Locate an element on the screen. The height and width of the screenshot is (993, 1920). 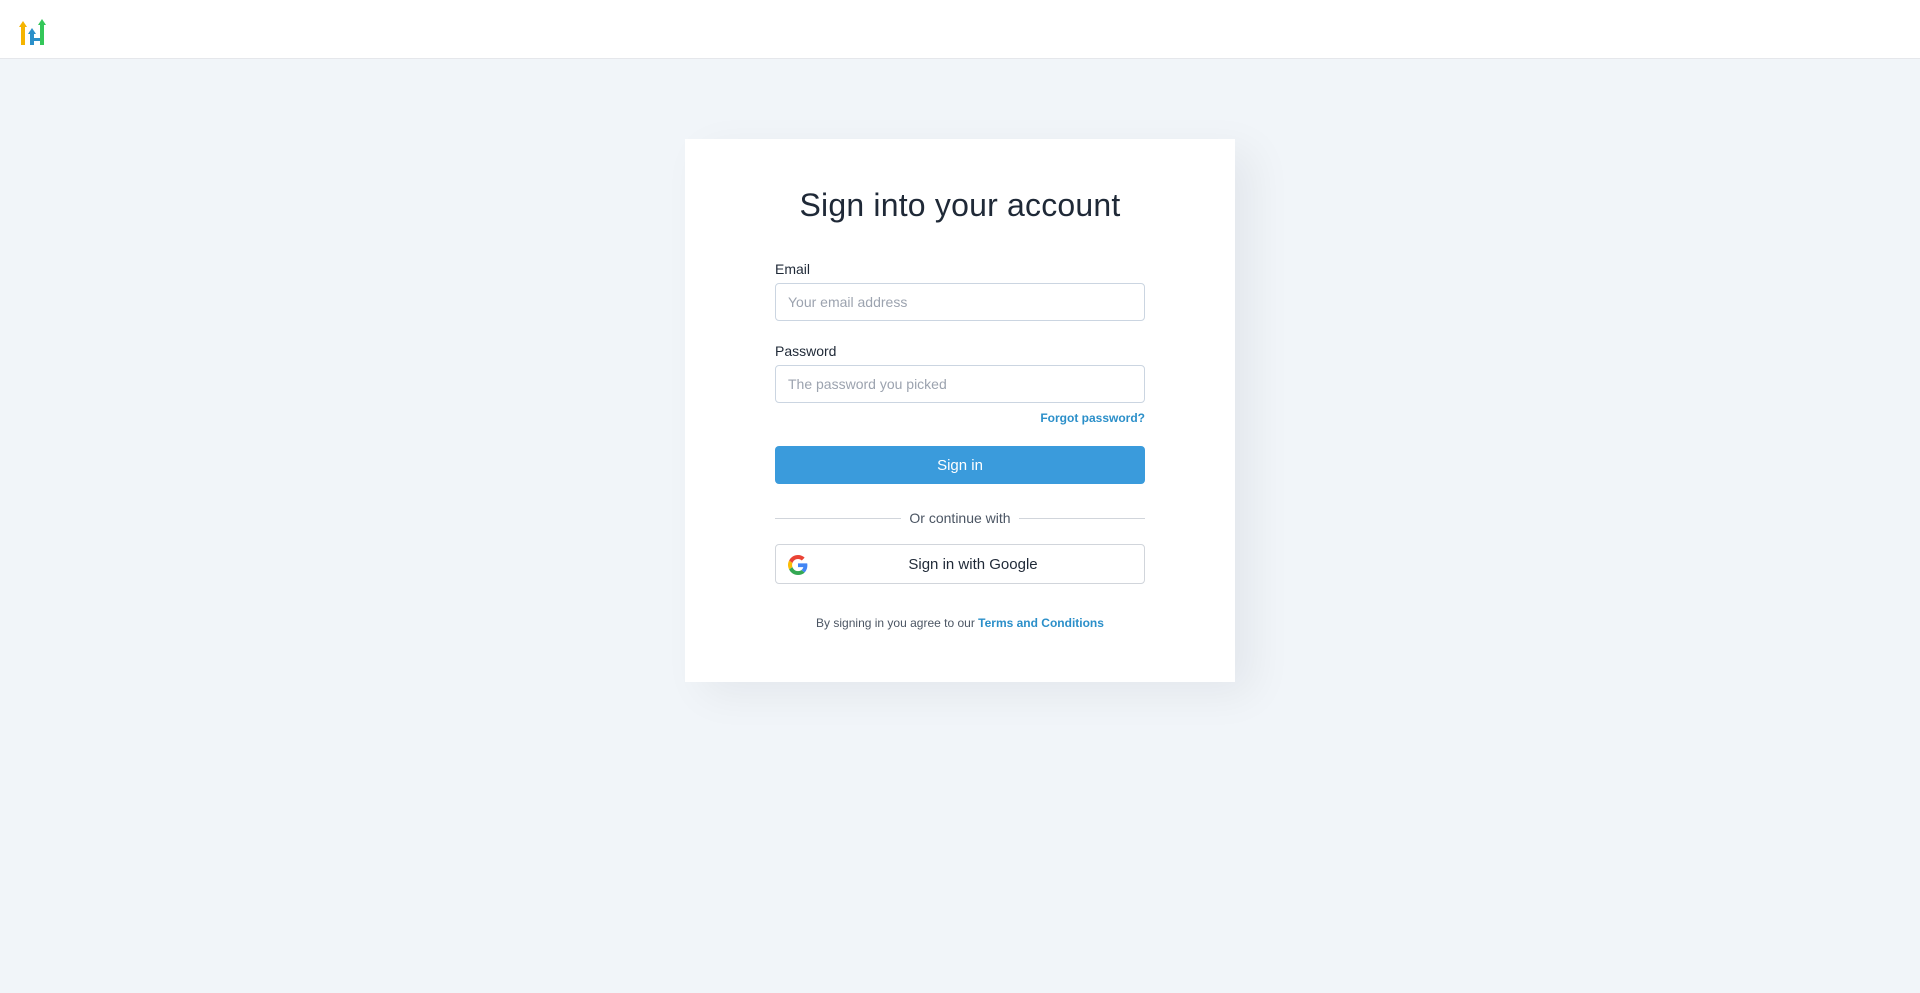
terms-prefix: By signing in you agree to our is located at coordinates (897, 623).